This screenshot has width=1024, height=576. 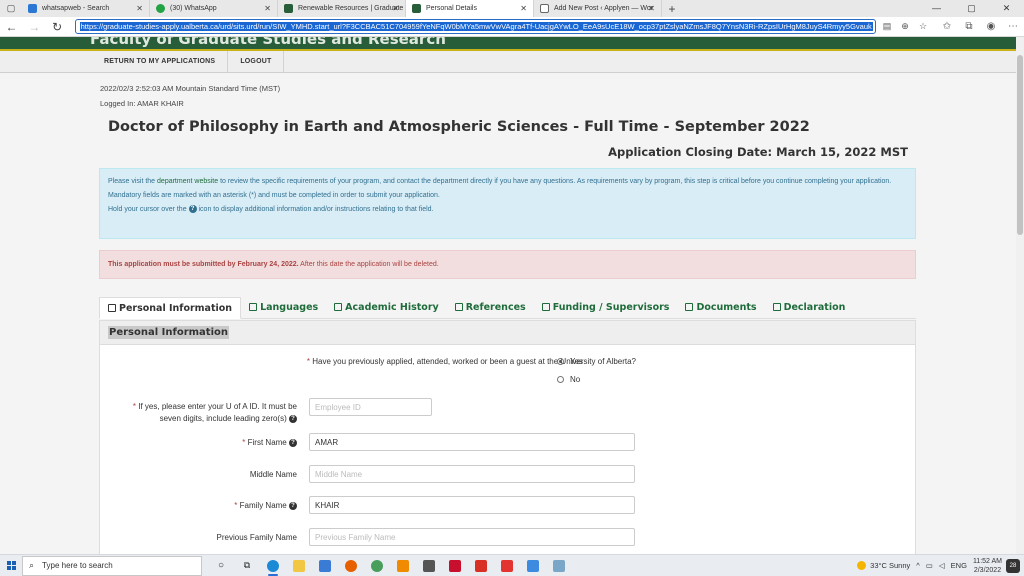 What do you see at coordinates (560, 361) in the screenshot?
I see `radio-button-selected` at bounding box center [560, 361].